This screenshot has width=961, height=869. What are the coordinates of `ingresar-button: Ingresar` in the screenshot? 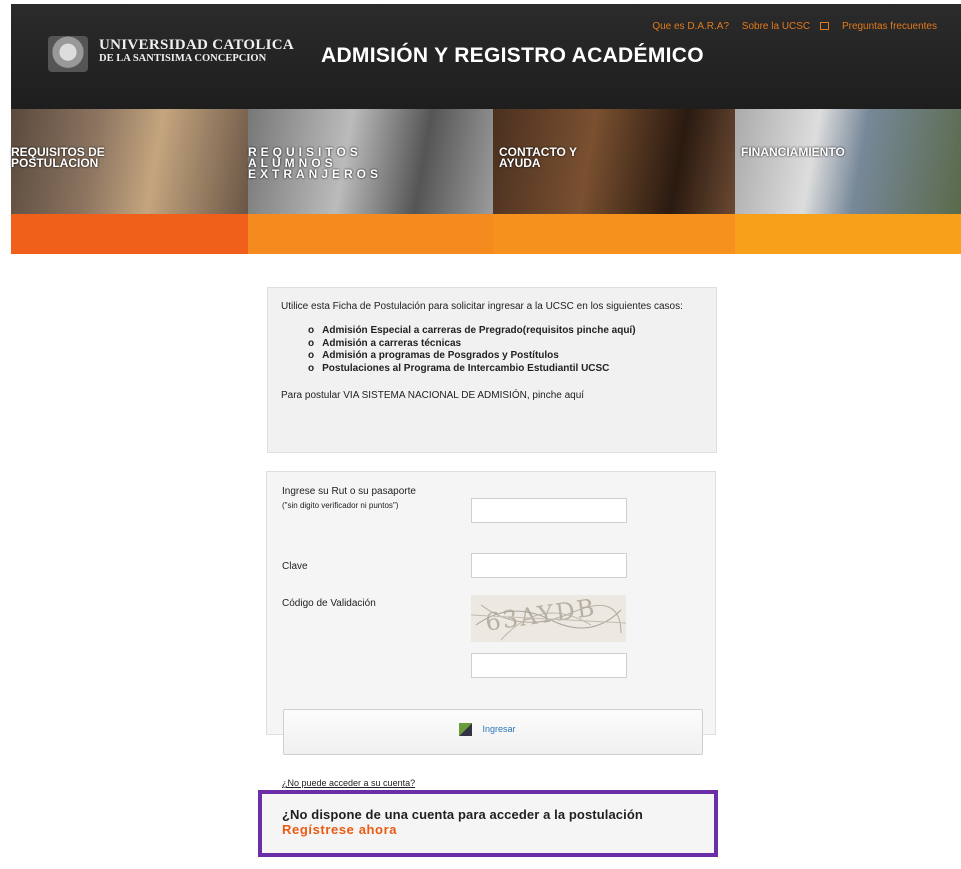 It's located at (493, 732).